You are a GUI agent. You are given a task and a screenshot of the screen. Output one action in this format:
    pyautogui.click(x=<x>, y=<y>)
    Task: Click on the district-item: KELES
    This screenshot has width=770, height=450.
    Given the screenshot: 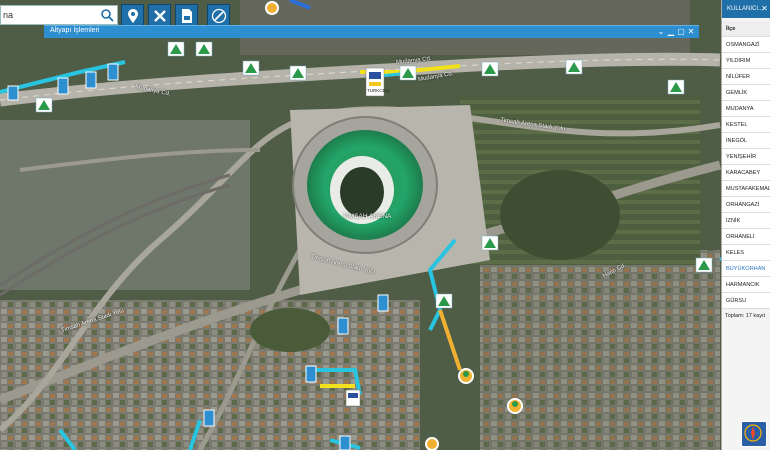 What is the action you would take?
    pyautogui.click(x=746, y=253)
    